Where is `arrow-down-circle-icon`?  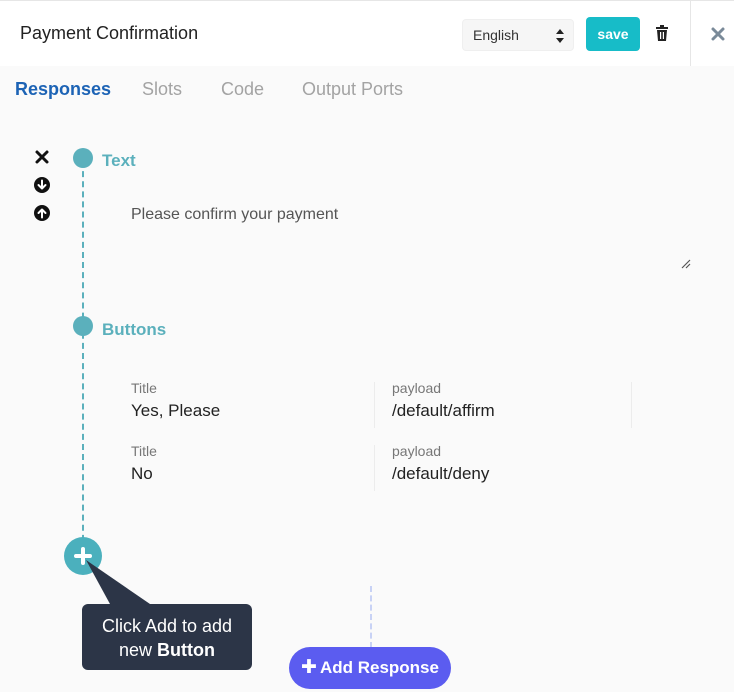
arrow-down-circle-icon is located at coordinates (42, 185).